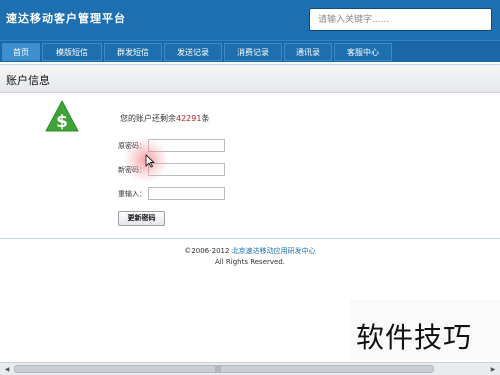  I want to click on main-nav: 首页 模版短信 群发短信 发送记录 消费记录 通讯录 客服中心, so click(250, 51).